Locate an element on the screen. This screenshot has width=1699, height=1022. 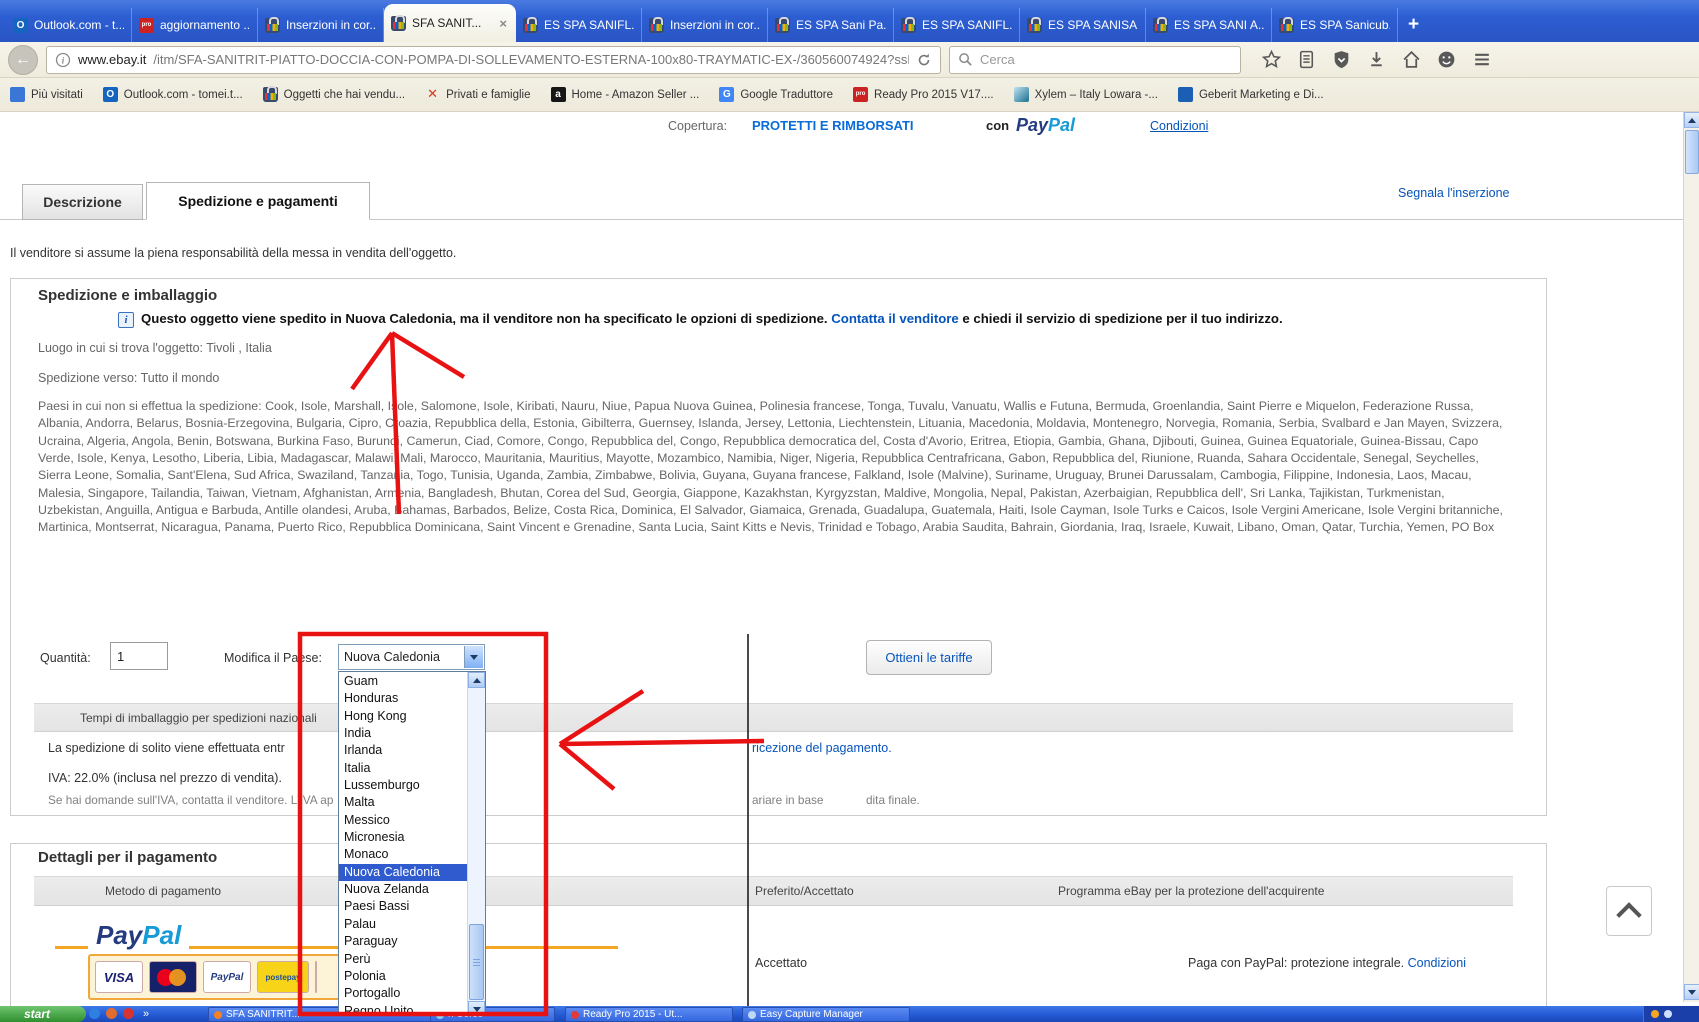
country-option: Nuova Zelanda is located at coordinates (403, 889).